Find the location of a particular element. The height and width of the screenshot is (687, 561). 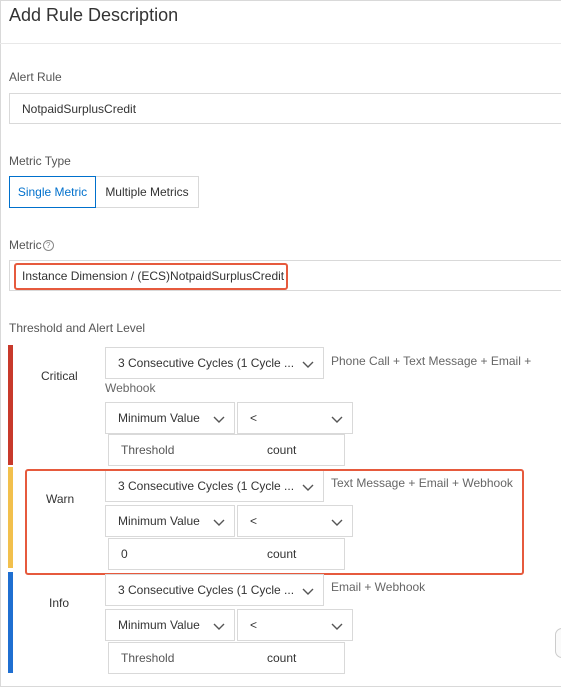

critical-level-label: Critical is located at coordinates (59, 376).